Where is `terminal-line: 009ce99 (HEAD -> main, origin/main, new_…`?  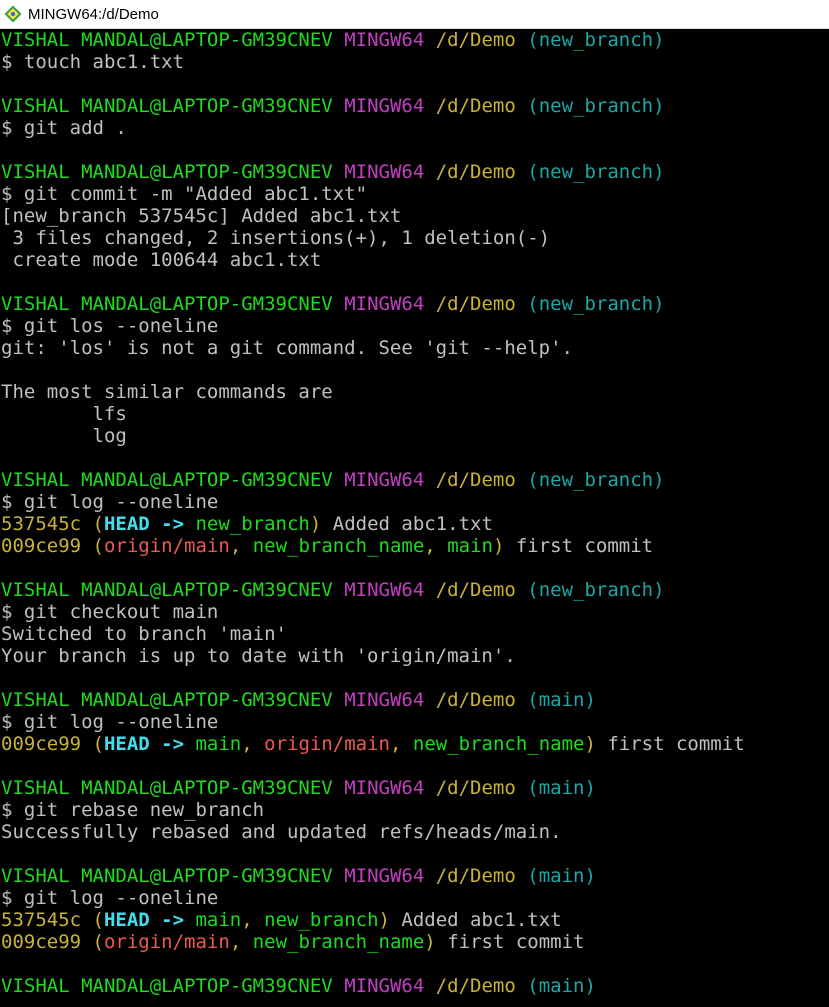 terminal-line: 009ce99 (HEAD -> main, origin/main, new_… is located at coordinates (414, 744).